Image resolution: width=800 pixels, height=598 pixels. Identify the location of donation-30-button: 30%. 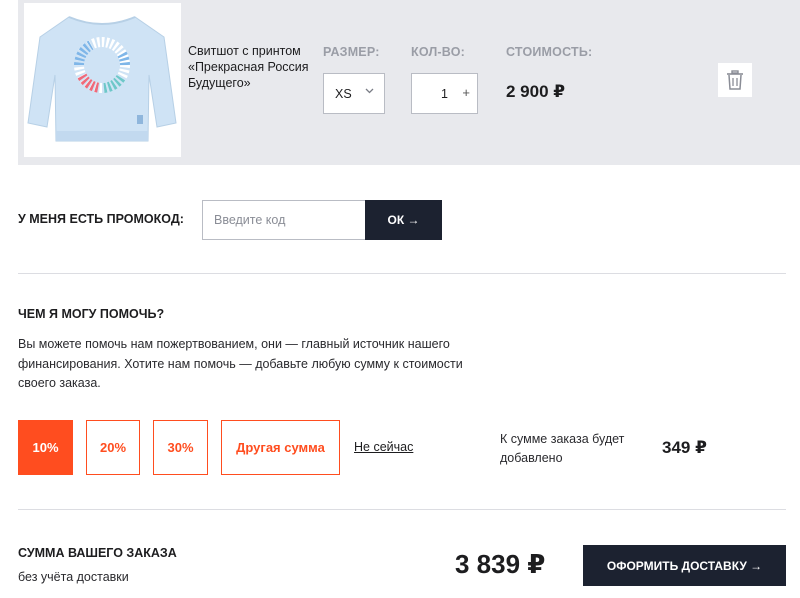
(180, 447).